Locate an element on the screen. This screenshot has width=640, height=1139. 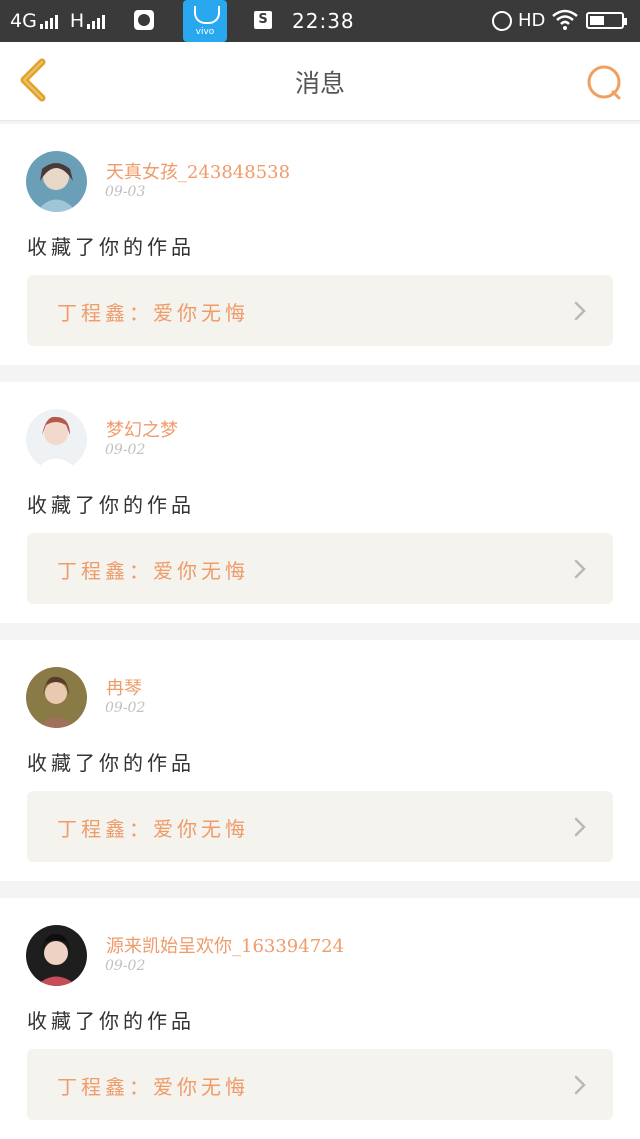
username: 梦幻之梦 is located at coordinates (142, 429).